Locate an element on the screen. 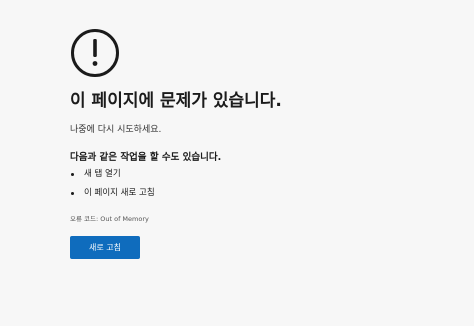 The image size is (474, 326). actions-heading: 다음과 같은 작업을 할 수도 있습니다. is located at coordinates (146, 157).